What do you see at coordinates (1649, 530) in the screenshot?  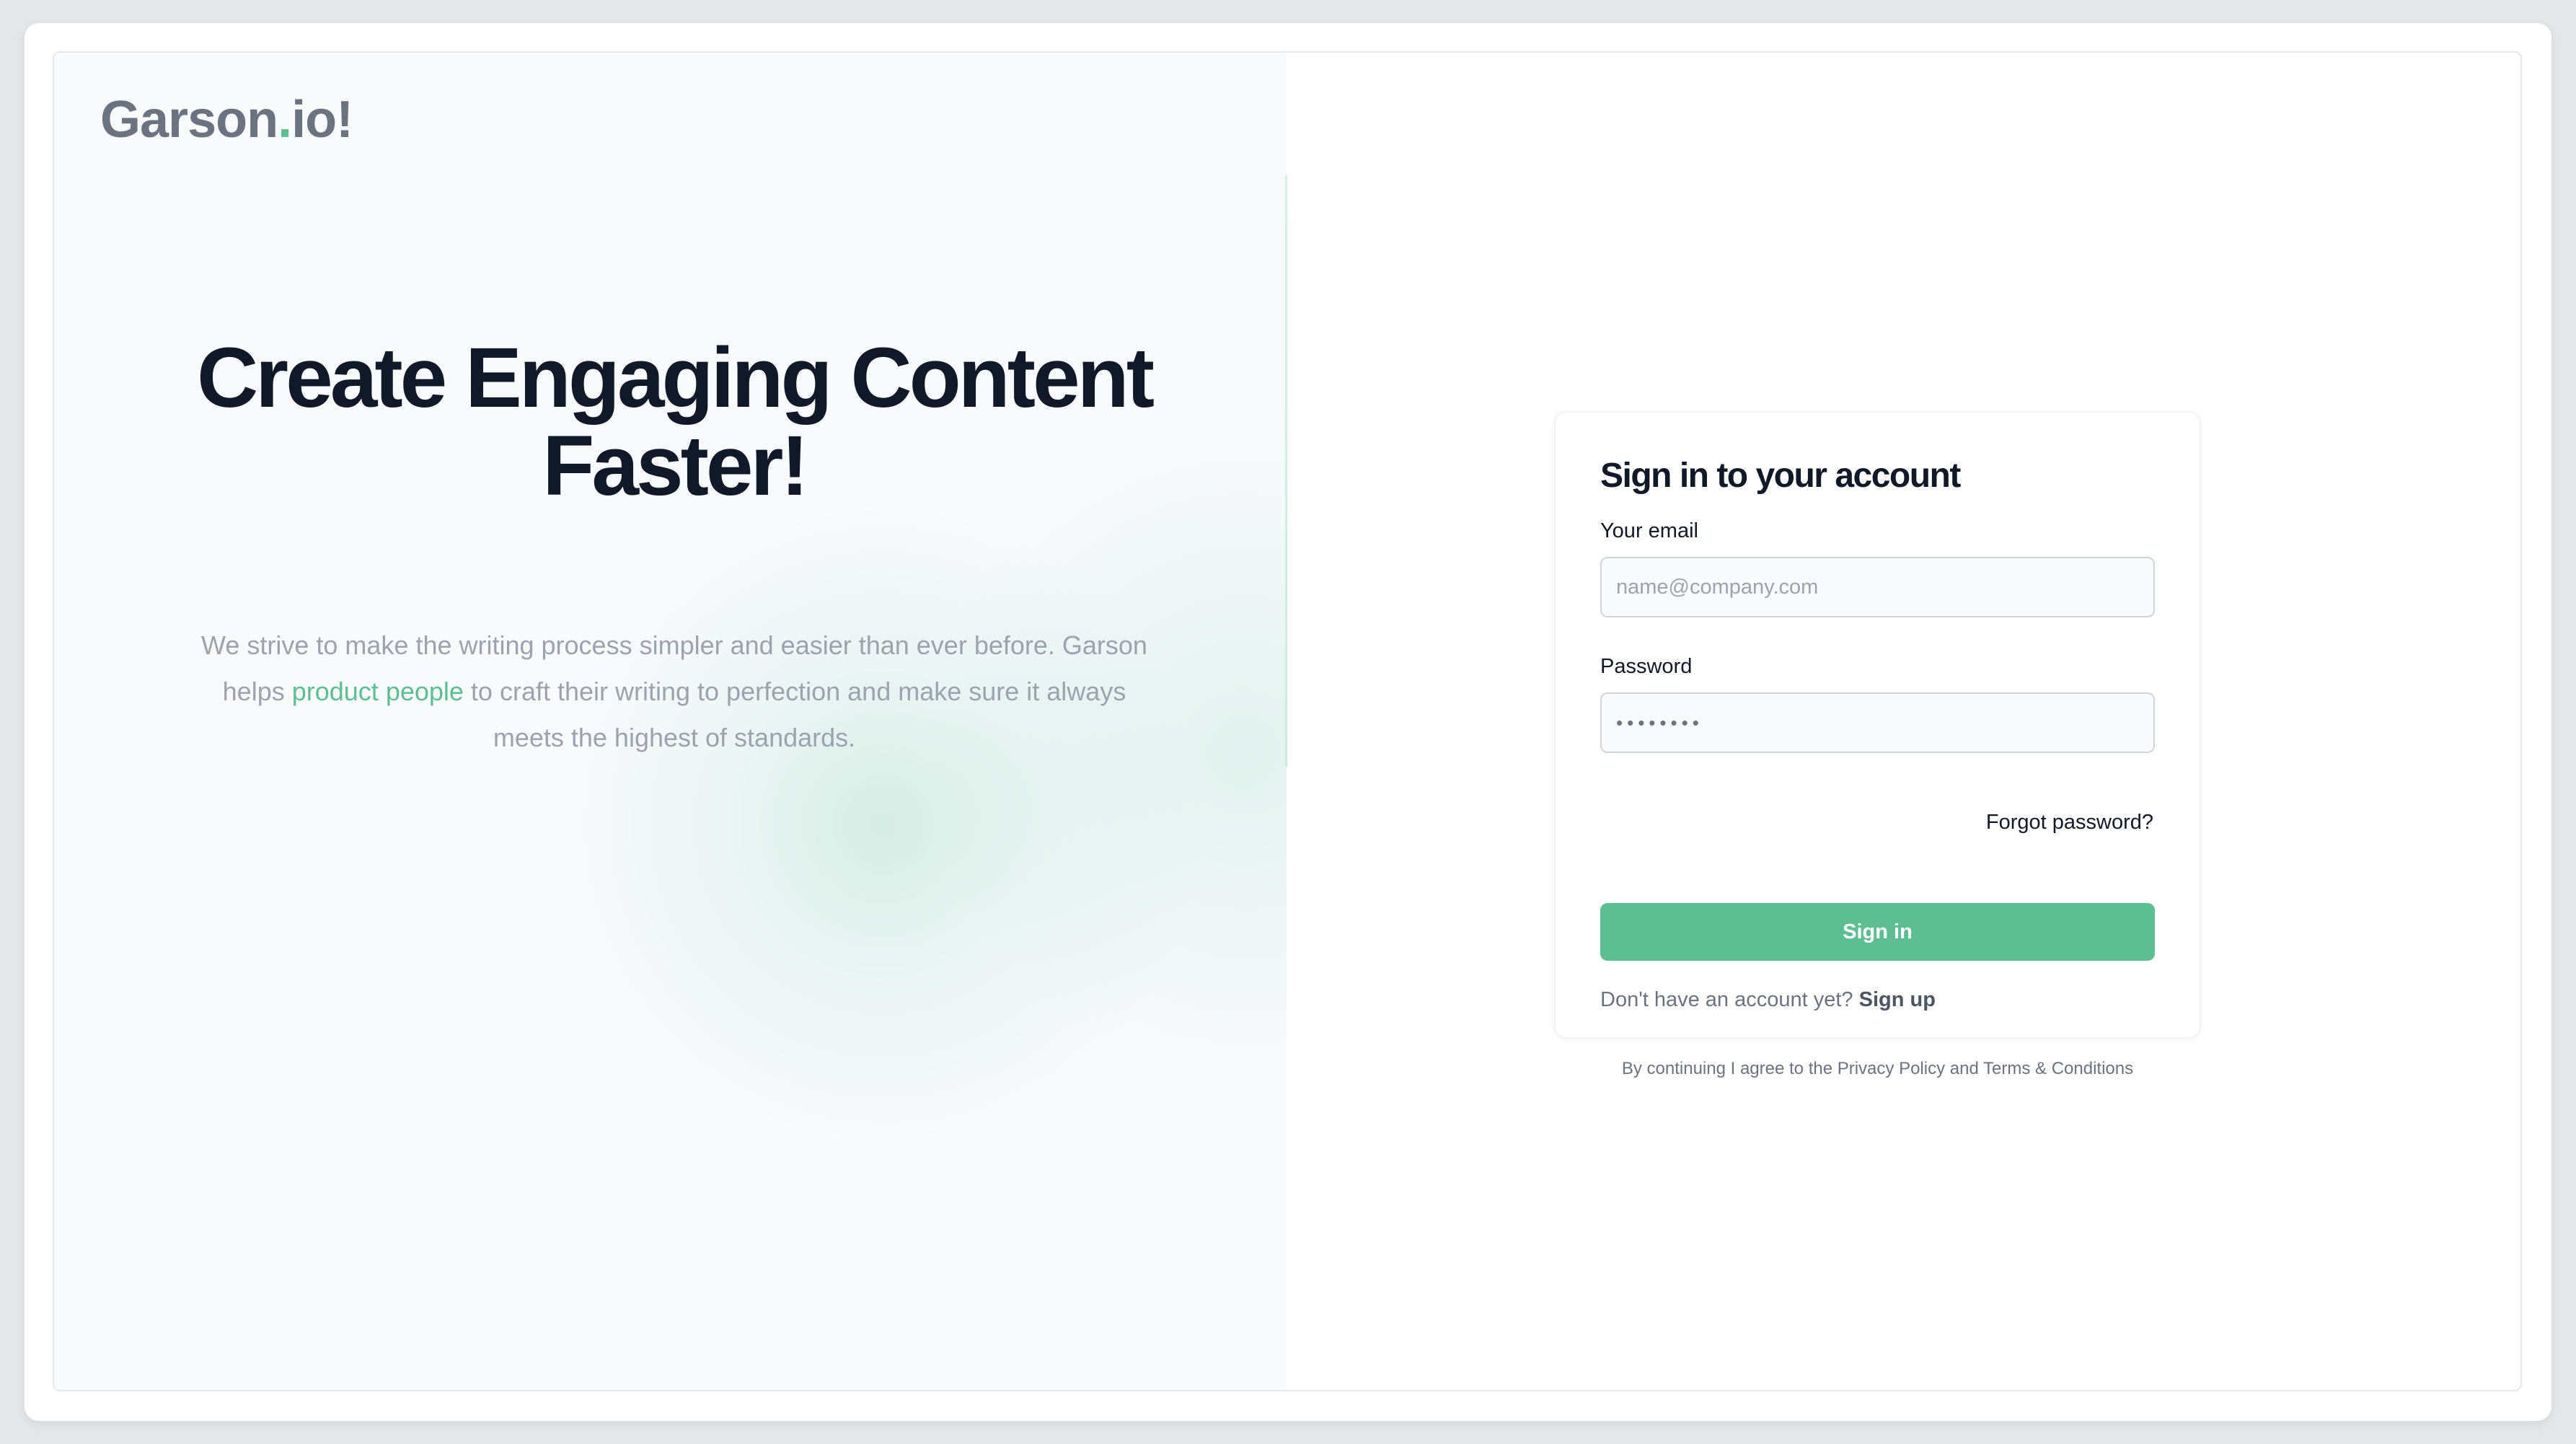 I see `email-label: Your email` at bounding box center [1649, 530].